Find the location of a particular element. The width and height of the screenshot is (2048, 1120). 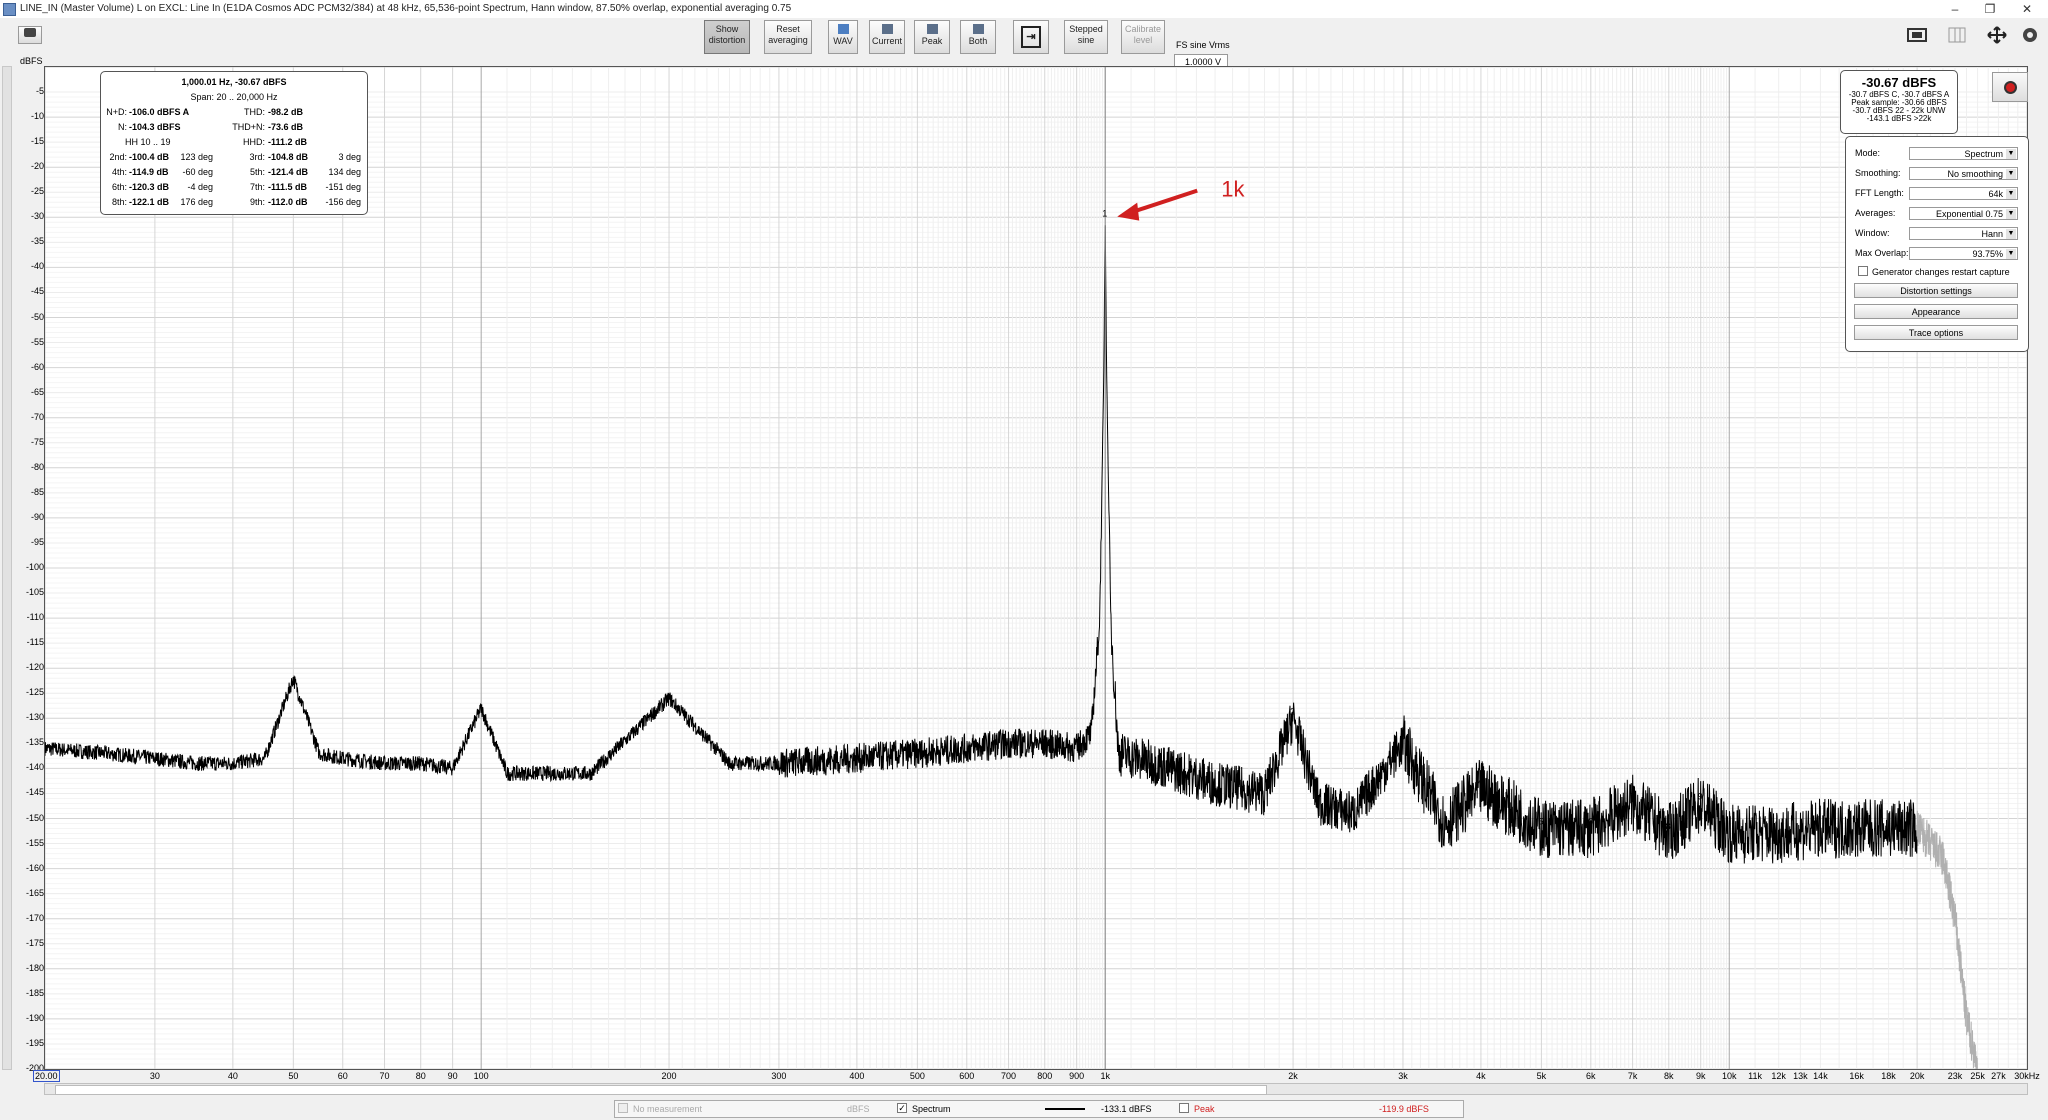

harmonic-phase: -4 deg is located at coordinates (200, 187).